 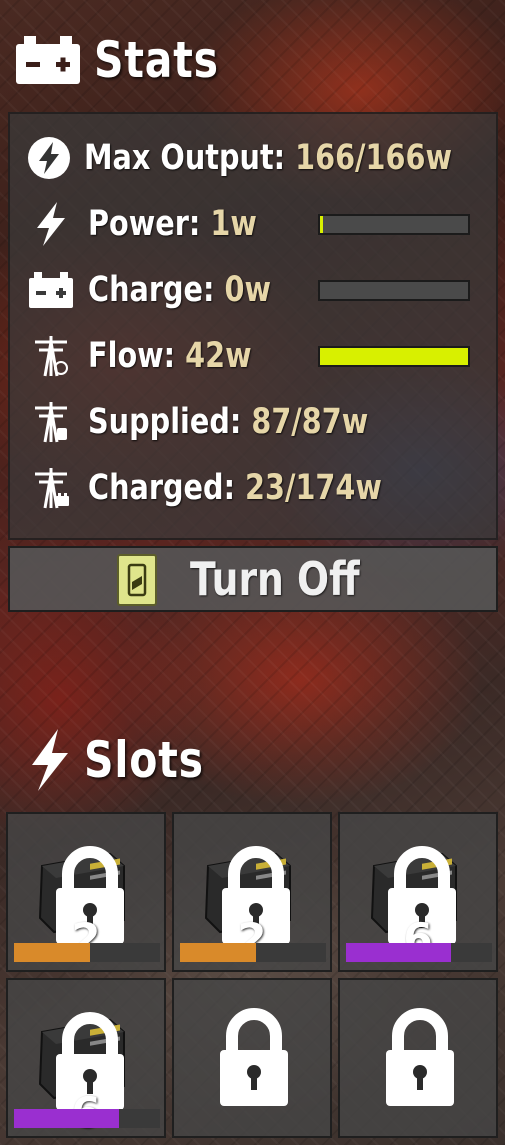 I want to click on flow-bar-fill, so click(x=394, y=356).